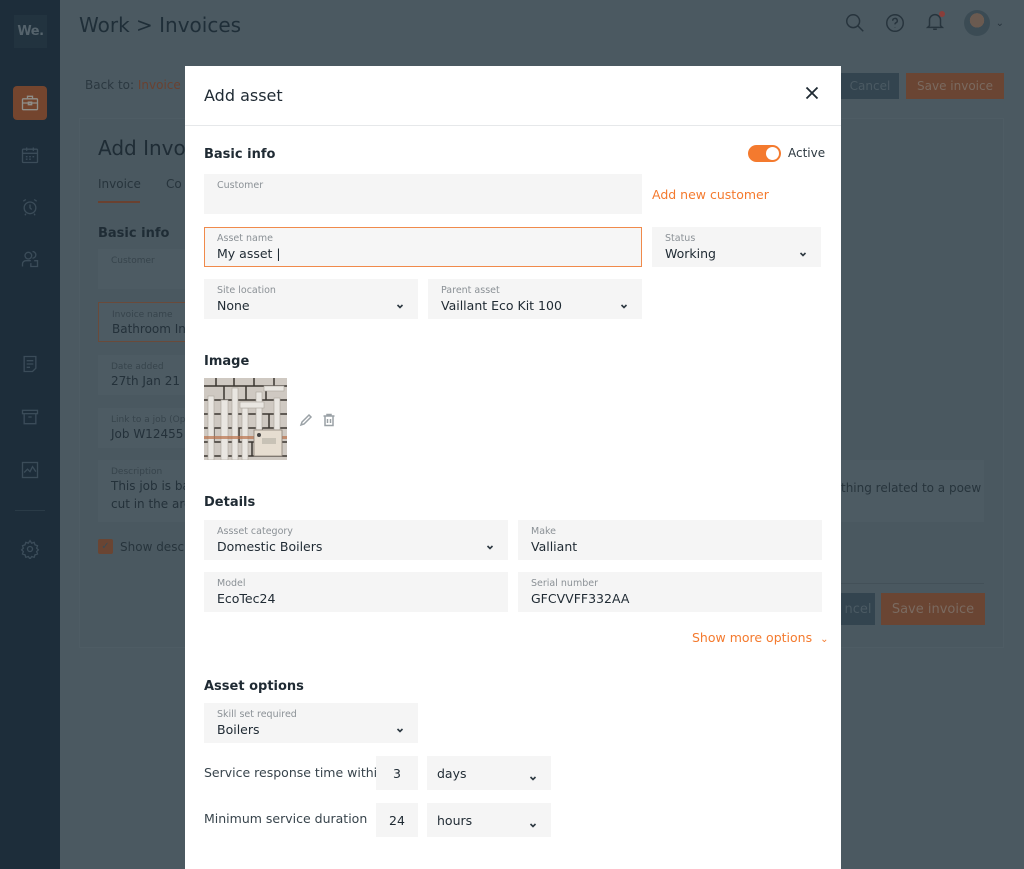  I want to click on customer-field: Customer, so click(423, 194).